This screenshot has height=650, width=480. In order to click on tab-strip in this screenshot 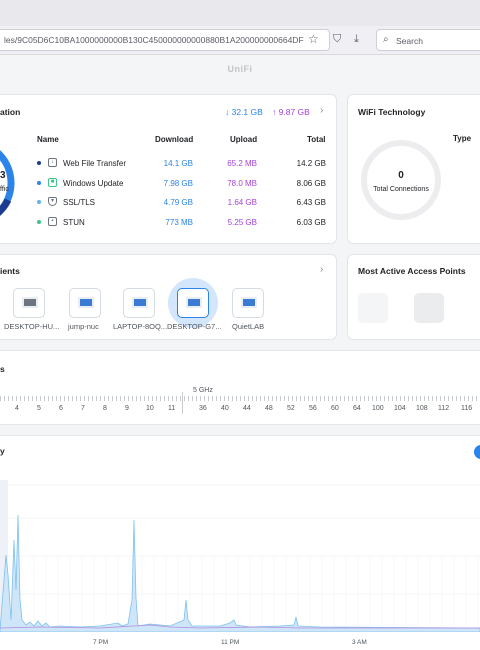, I will do `click(240, 13)`.